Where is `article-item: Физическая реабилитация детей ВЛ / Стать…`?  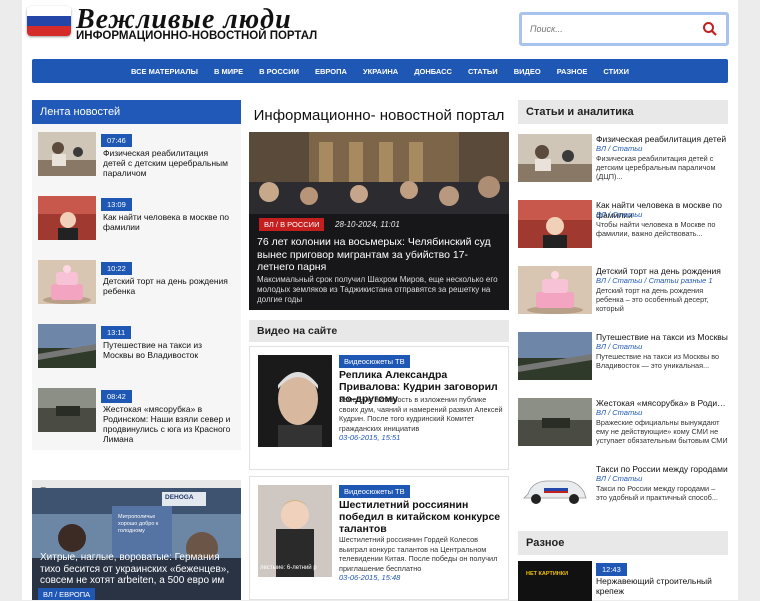 article-item: Физическая реабилитация детей ВЛ / Стать… is located at coordinates (623, 163).